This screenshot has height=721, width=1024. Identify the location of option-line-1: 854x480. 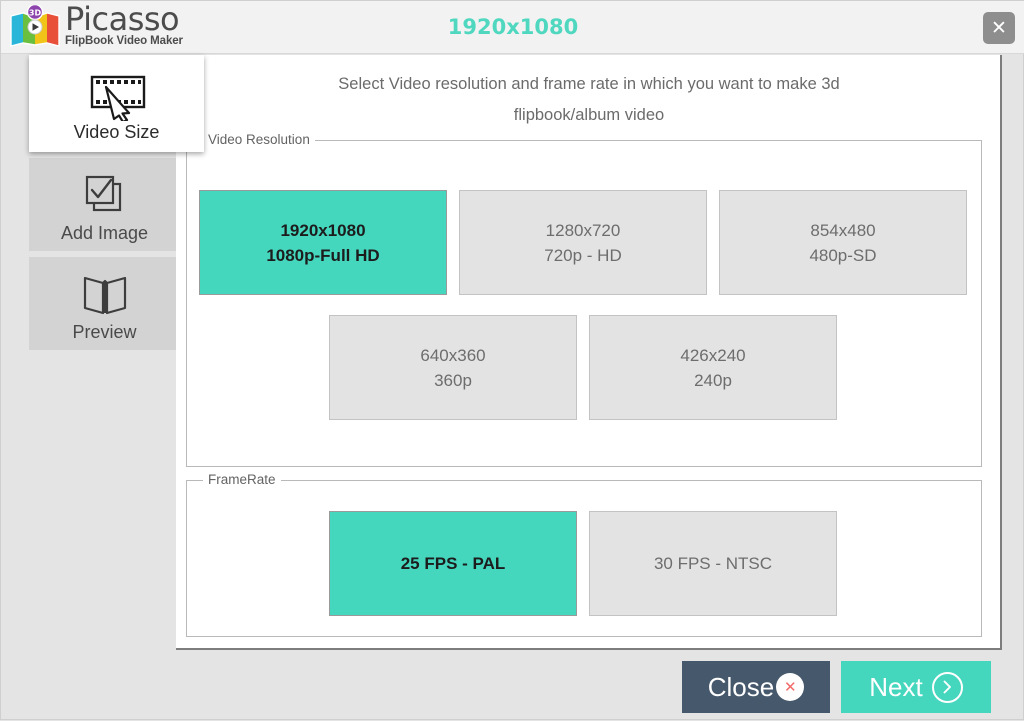
(843, 230).